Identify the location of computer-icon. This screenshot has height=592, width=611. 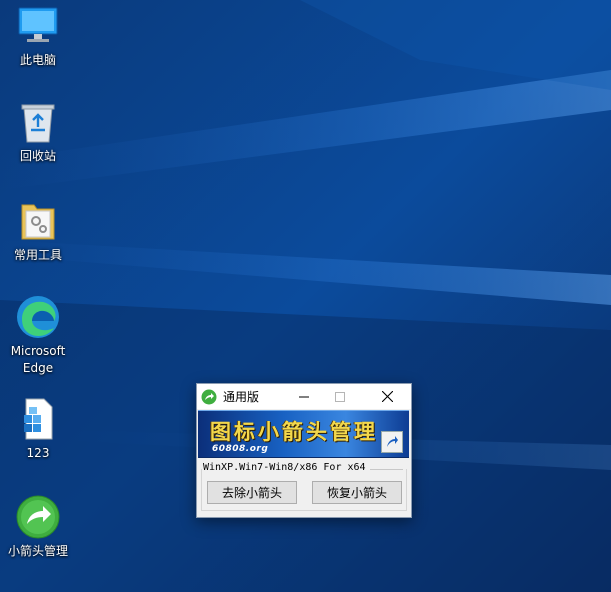
(38, 26).